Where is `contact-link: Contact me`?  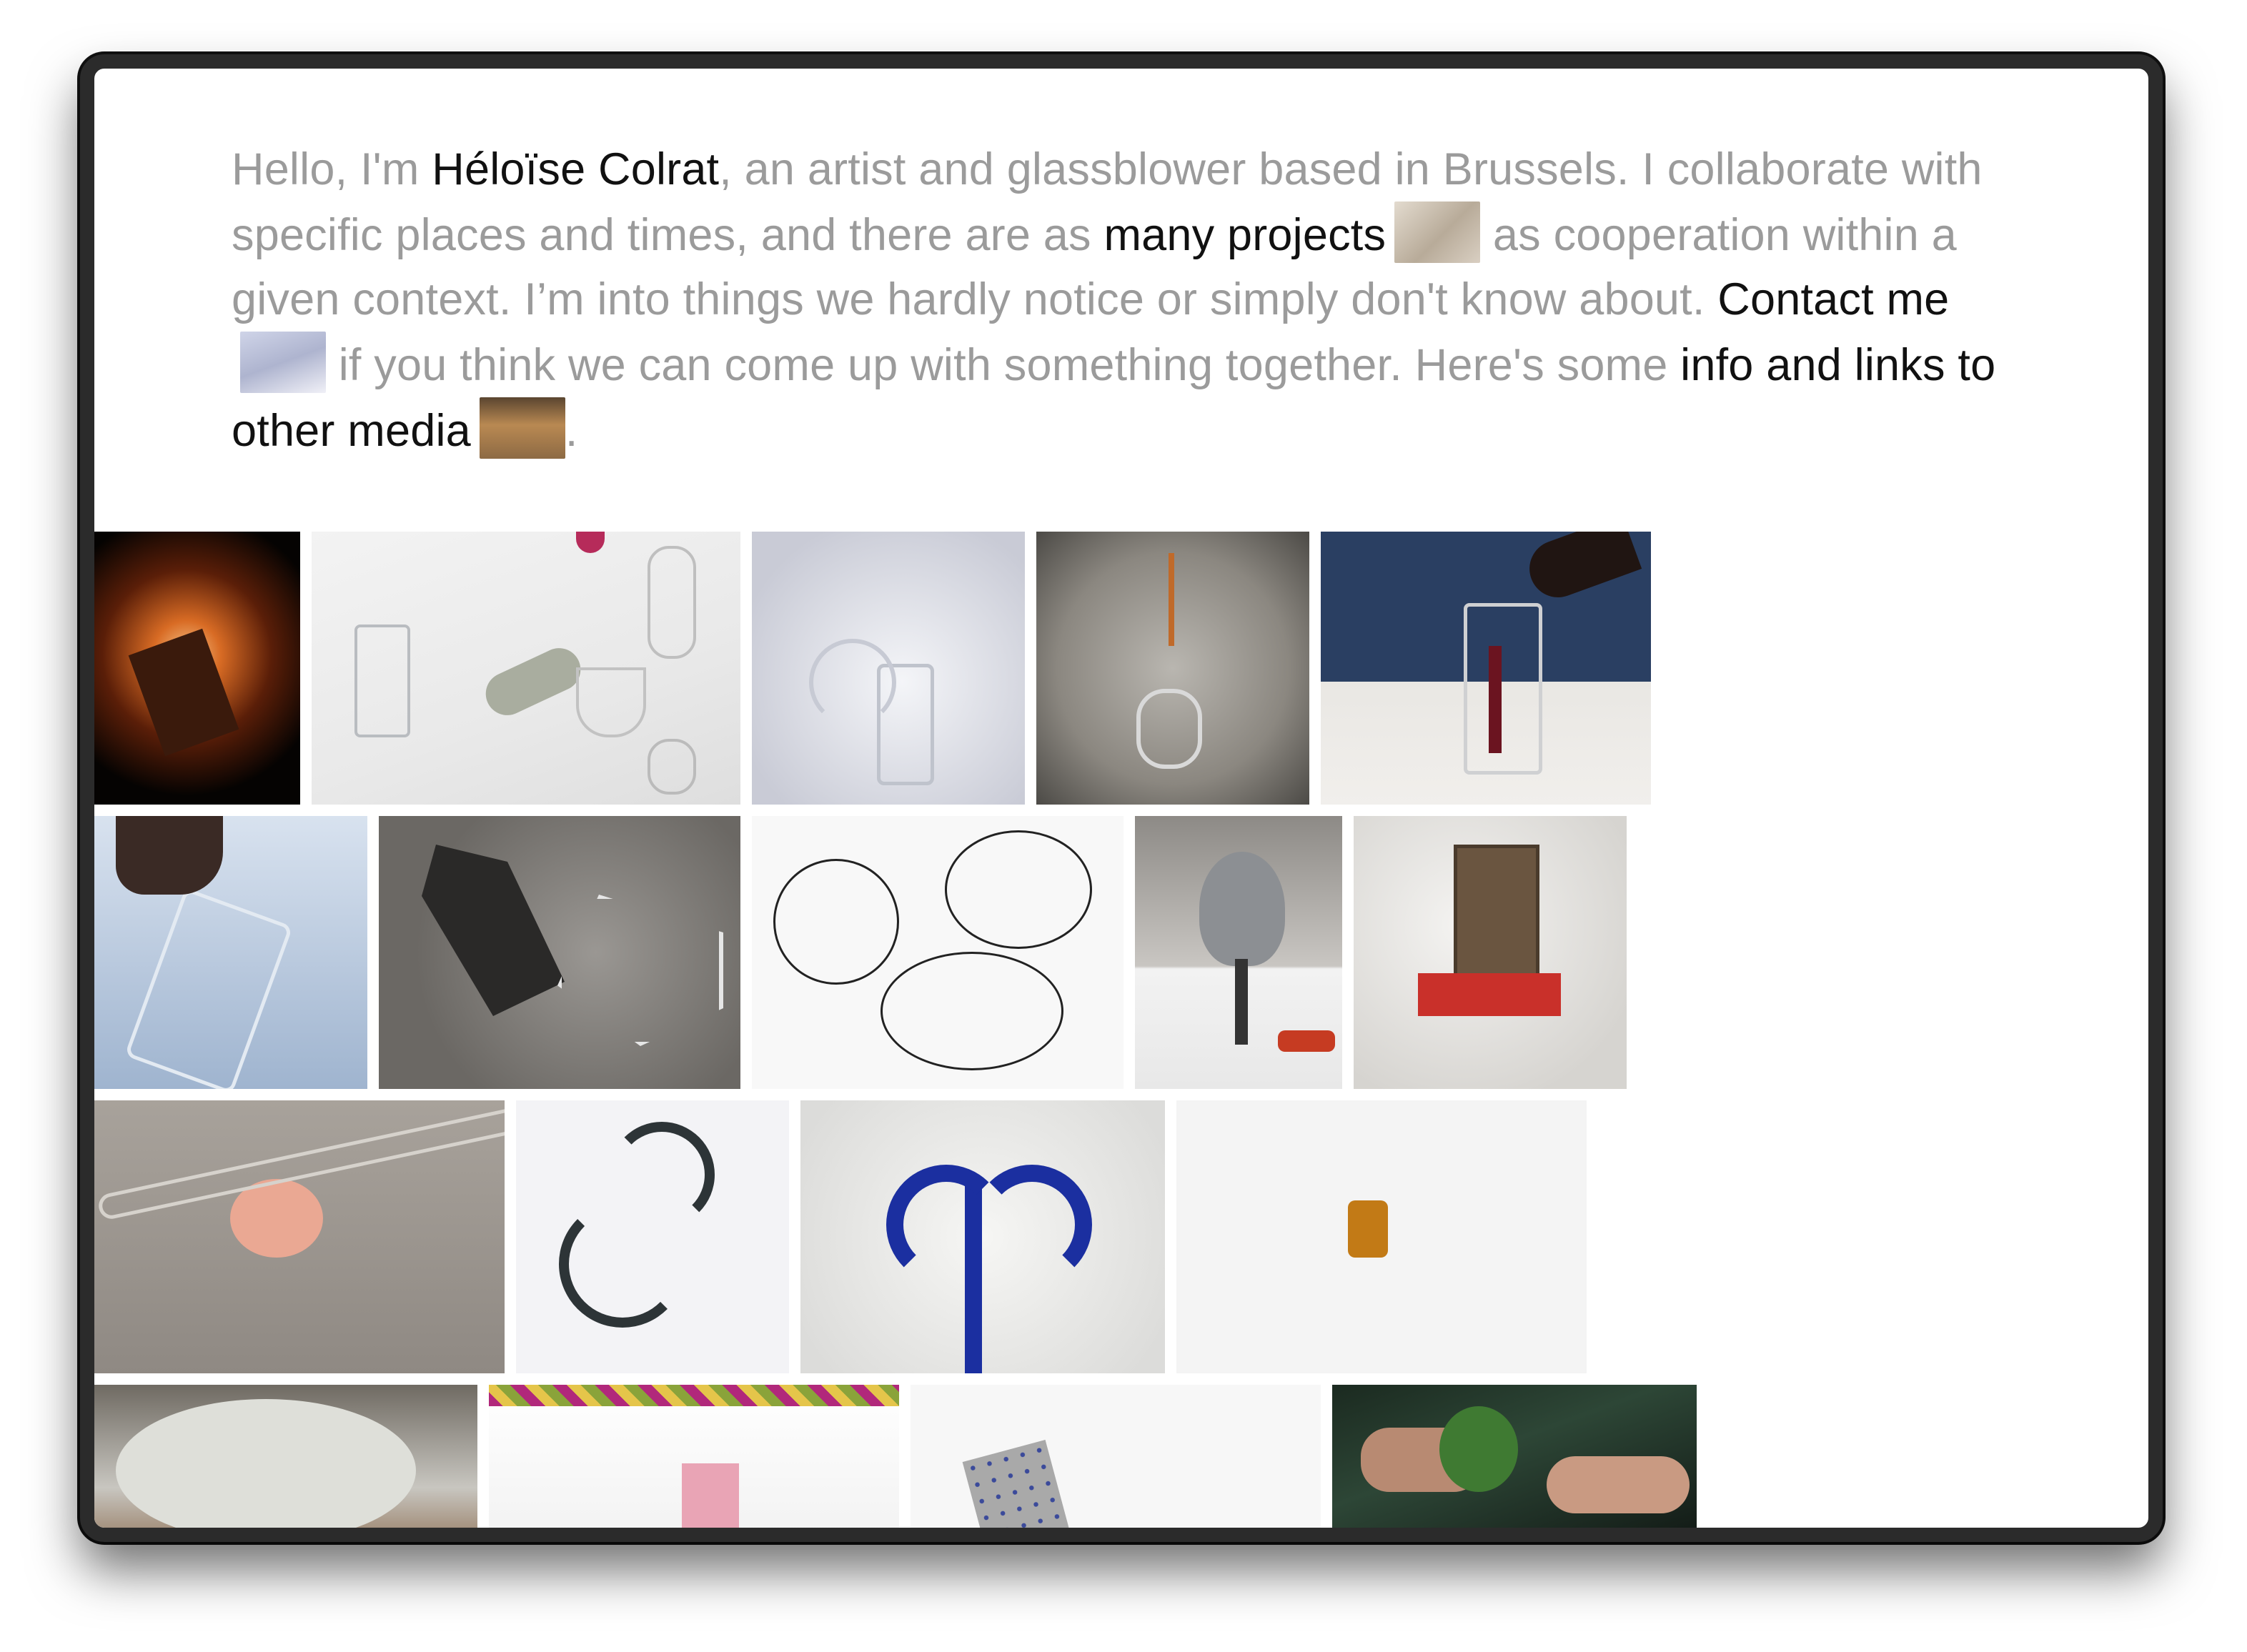
contact-link: Contact me is located at coordinates (1833, 299).